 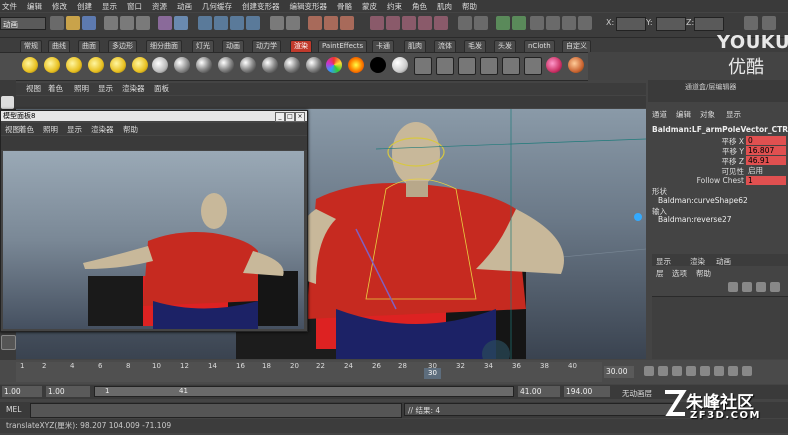 What do you see at coordinates (733, 114) in the screenshot?
I see `cb-menu-show: 显示` at bounding box center [733, 114].